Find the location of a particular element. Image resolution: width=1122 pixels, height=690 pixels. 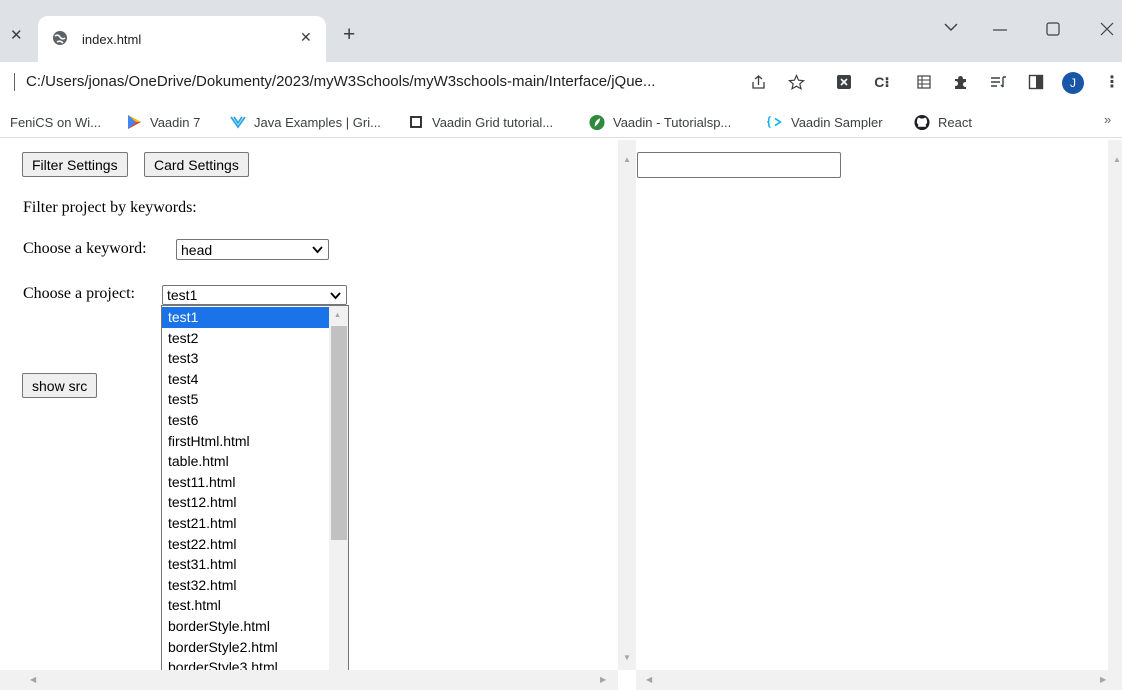

address-divider is located at coordinates (14, 82).